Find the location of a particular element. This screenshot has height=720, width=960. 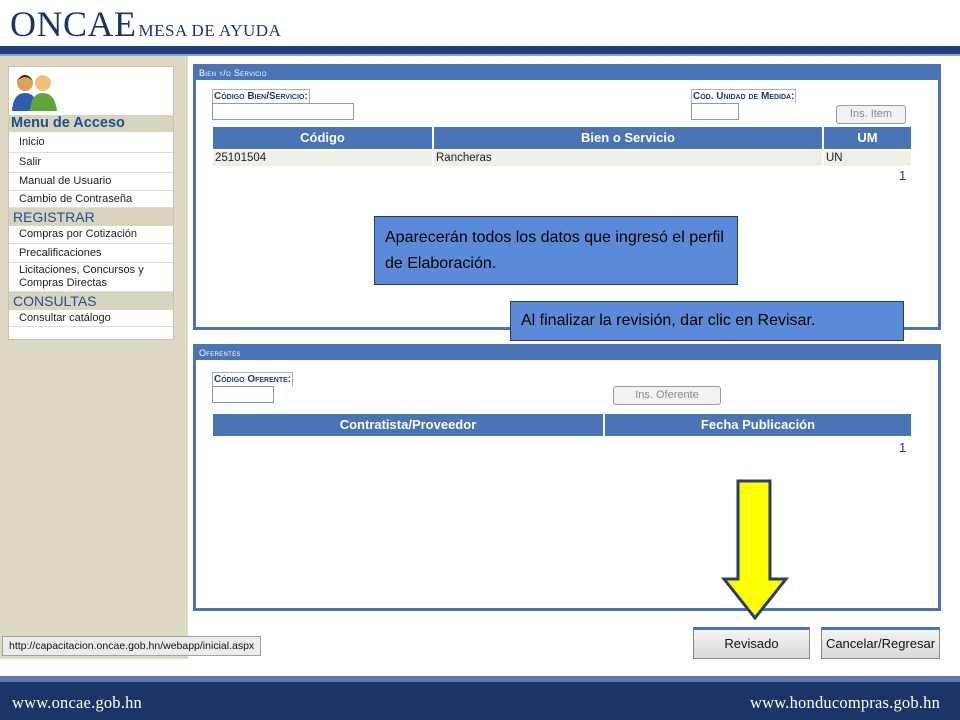

cell-um: UN is located at coordinates (867, 158).